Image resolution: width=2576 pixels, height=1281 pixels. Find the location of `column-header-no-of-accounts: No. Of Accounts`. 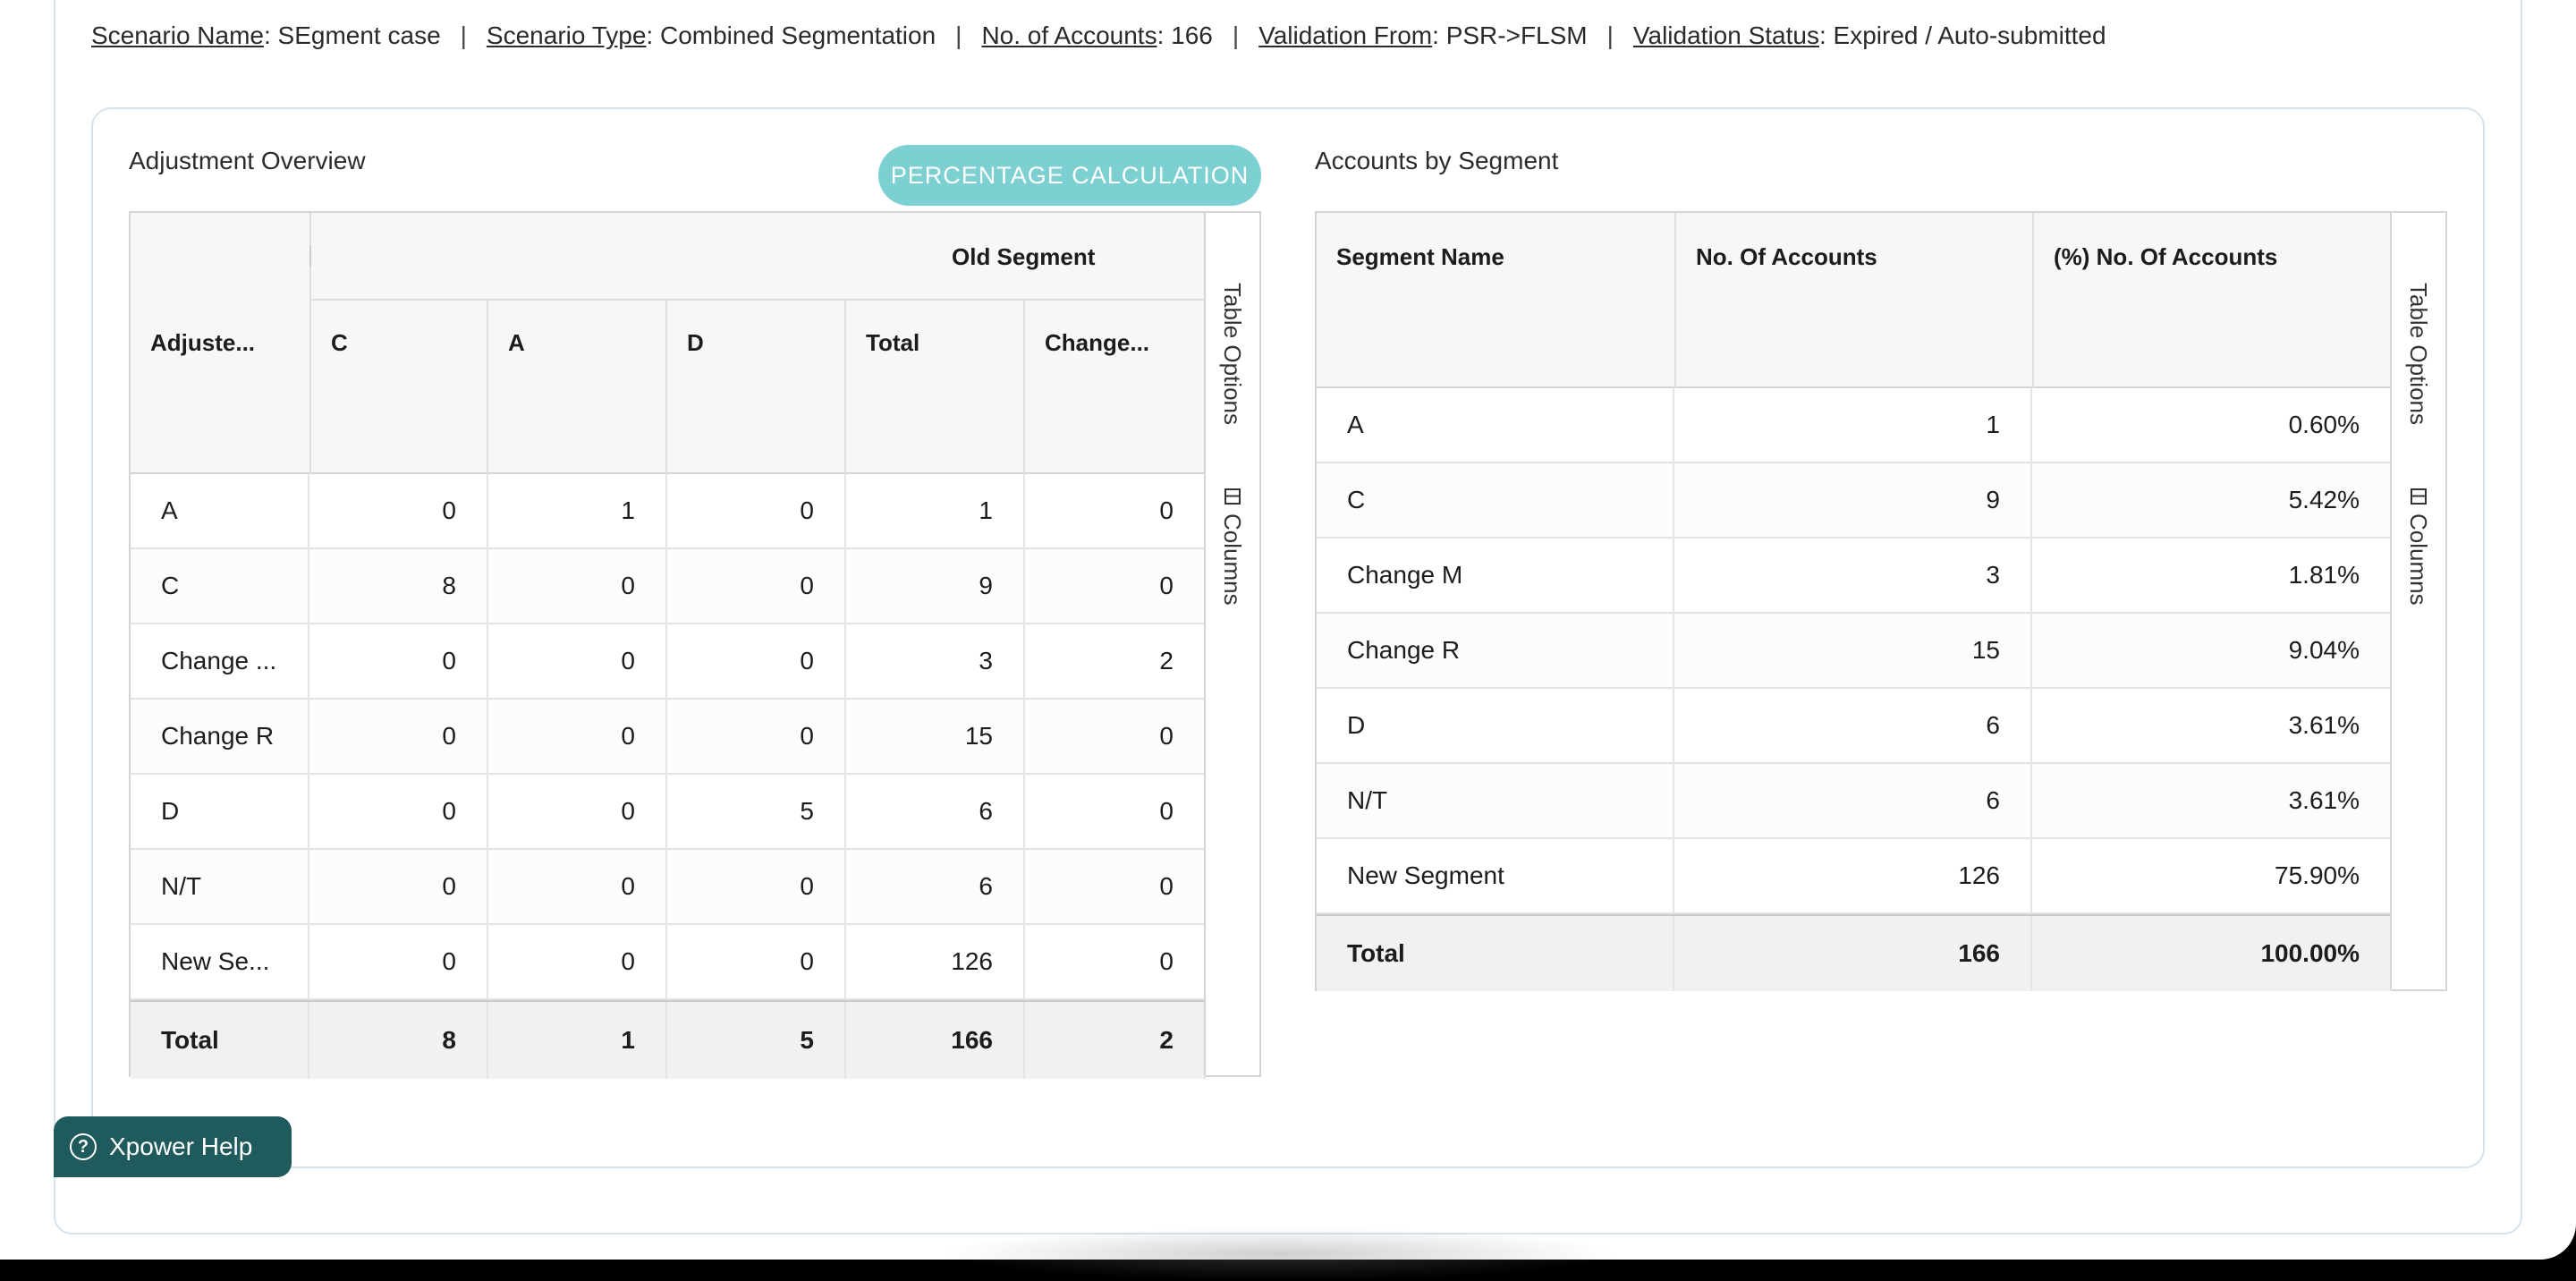

column-header-no-of-accounts: No. Of Accounts is located at coordinates (1857, 257).